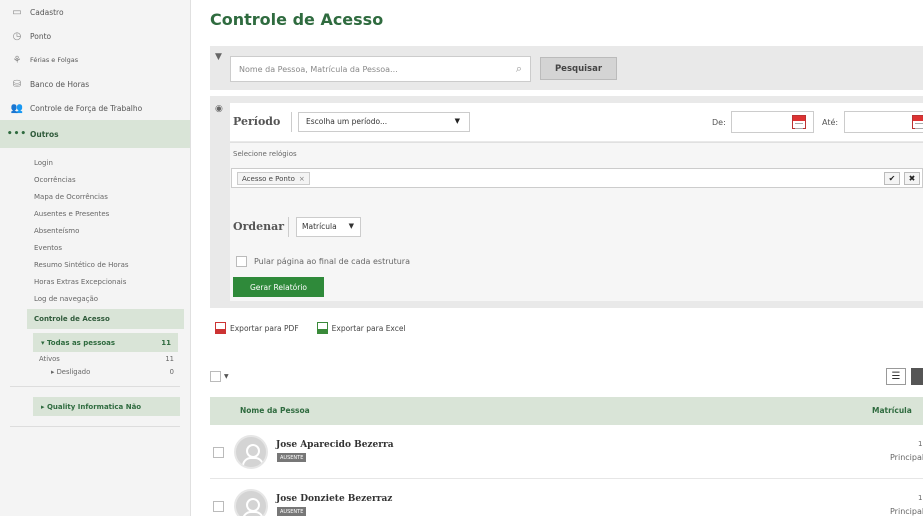  Describe the element at coordinates (41, 36) in the screenshot. I see `sidebar-item-label: Ponto` at that location.